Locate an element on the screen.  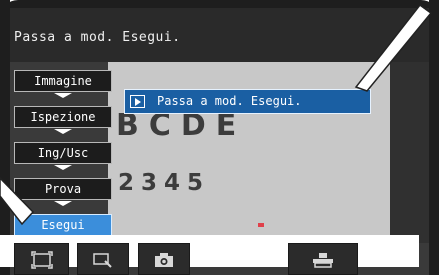
zoom-icon is located at coordinates (102, 260).